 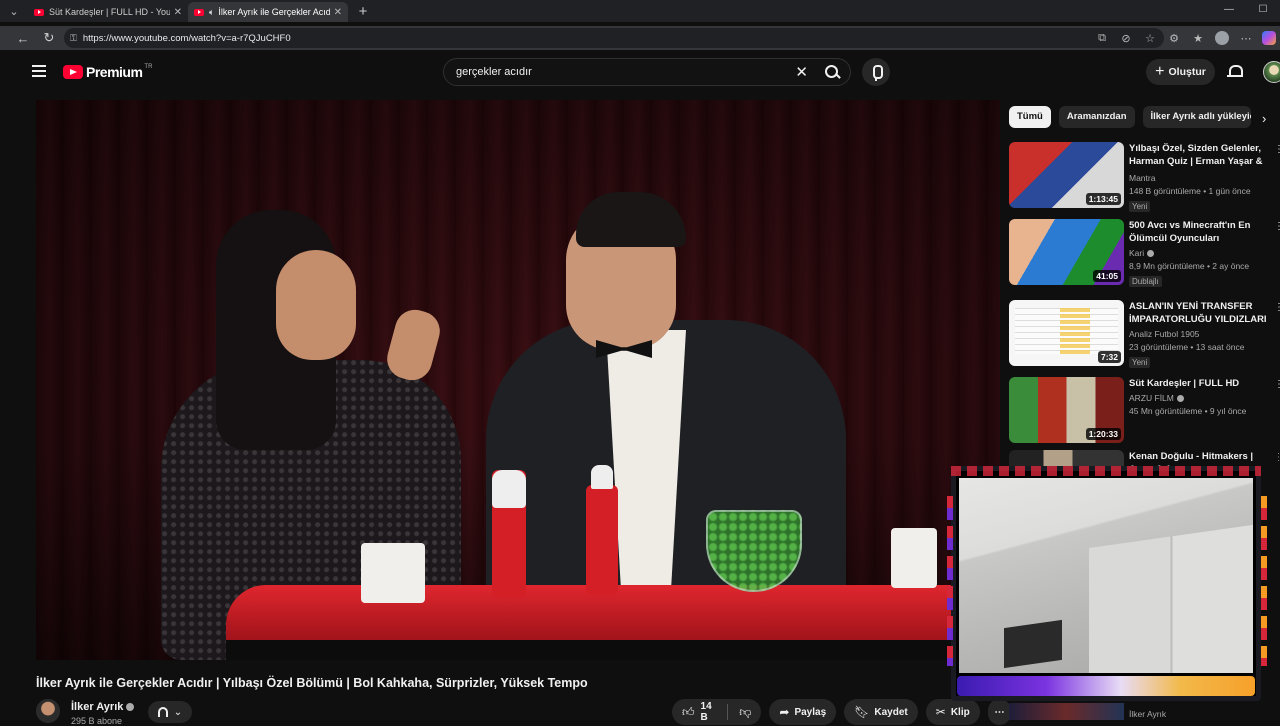 I want to click on rec-channel: Mantra, so click(x=1198, y=178).